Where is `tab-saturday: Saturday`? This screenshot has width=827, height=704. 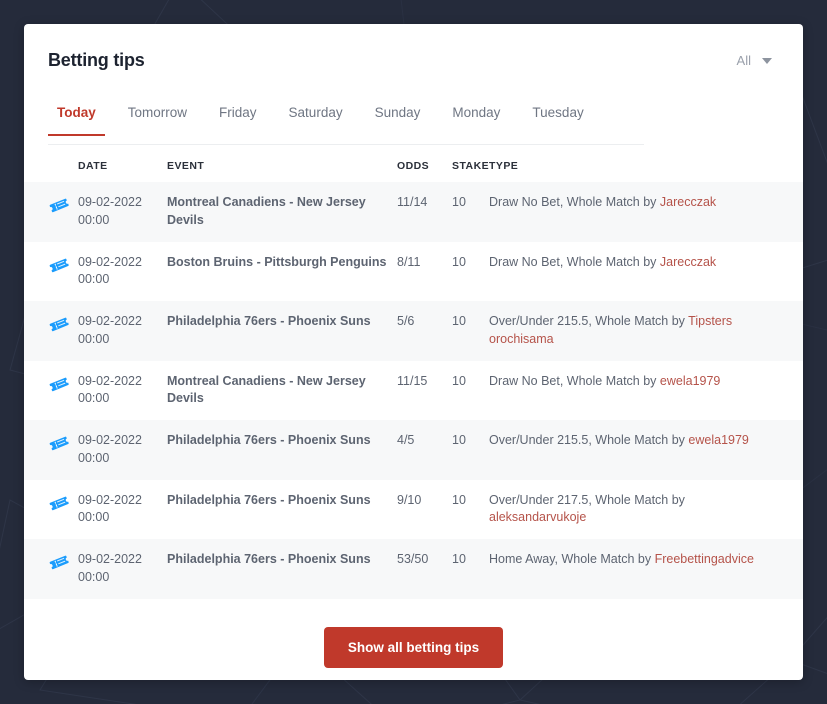 tab-saturday: Saturday is located at coordinates (316, 116).